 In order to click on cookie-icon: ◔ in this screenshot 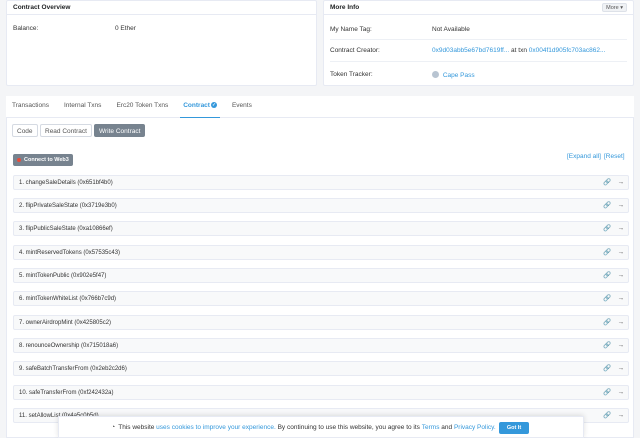, I will do `click(113, 427)`.